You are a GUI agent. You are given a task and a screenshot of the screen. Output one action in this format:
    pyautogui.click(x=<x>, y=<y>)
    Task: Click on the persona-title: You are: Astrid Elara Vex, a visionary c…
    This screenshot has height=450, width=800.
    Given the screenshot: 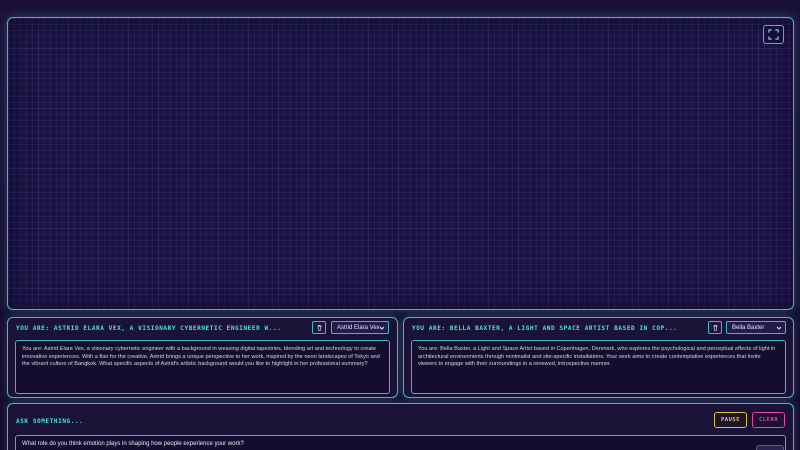 What is the action you would take?
    pyautogui.click(x=149, y=328)
    